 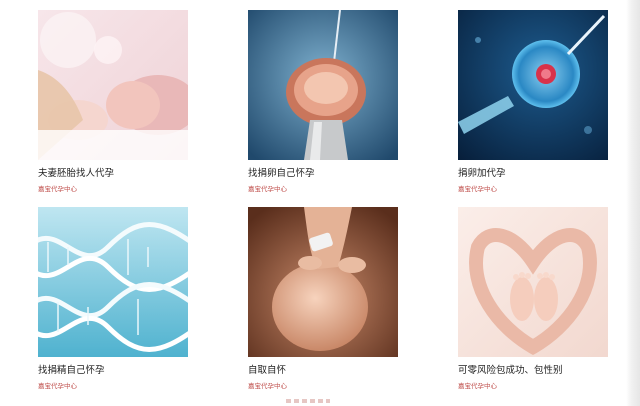 I want to click on heart-hands-illustration, so click(x=533, y=282).